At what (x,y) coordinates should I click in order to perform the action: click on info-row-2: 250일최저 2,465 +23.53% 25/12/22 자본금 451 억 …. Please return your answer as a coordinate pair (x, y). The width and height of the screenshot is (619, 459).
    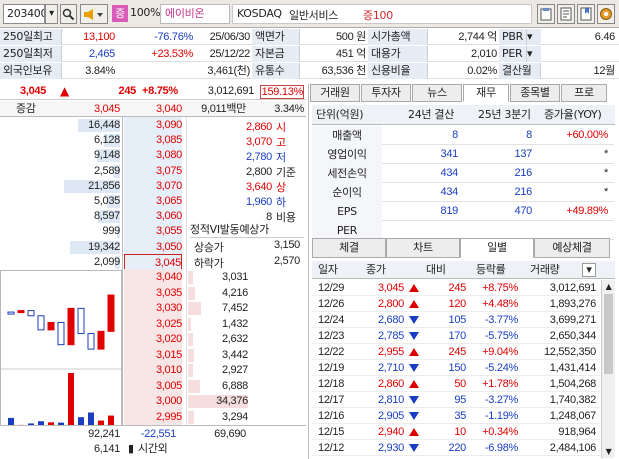
    Looking at the image, I should click on (309, 54).